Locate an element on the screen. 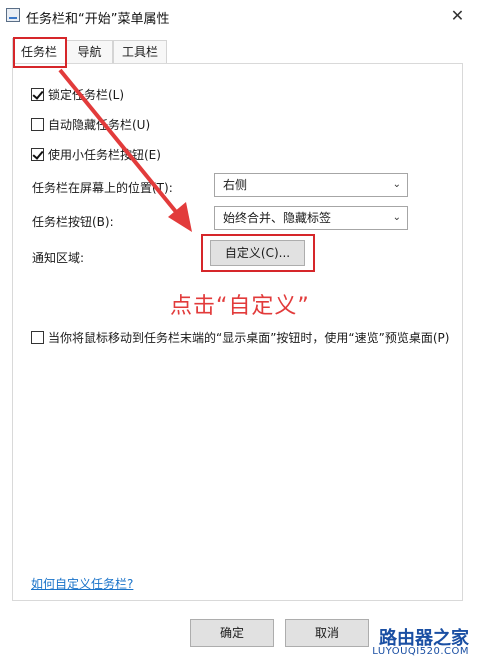  watermark-url: LUYOUQI520.COM is located at coordinates (420, 651).